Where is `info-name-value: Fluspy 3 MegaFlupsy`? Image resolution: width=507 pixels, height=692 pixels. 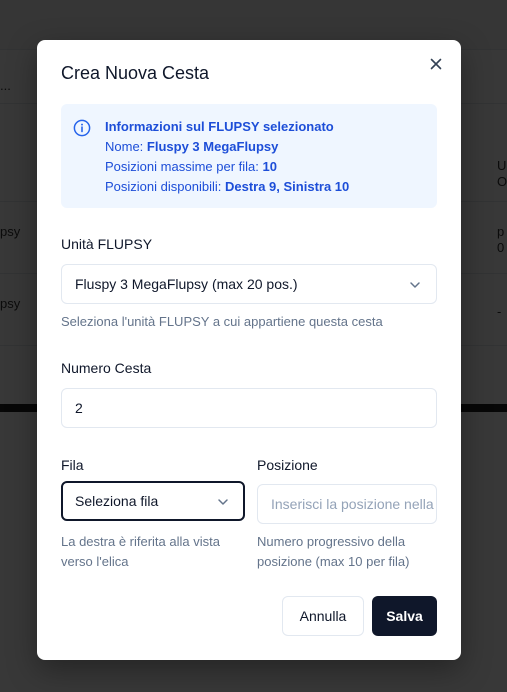
info-name-value: Fluspy 3 MegaFlupsy is located at coordinates (212, 146).